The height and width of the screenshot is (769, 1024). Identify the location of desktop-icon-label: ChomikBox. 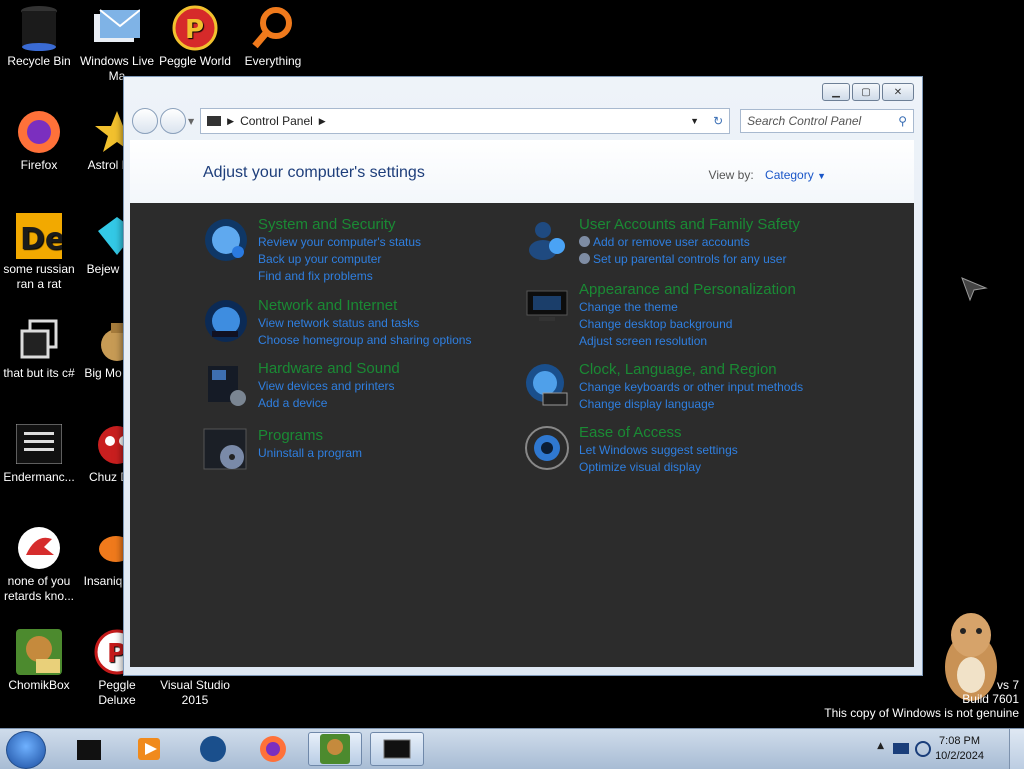
(39, 685).